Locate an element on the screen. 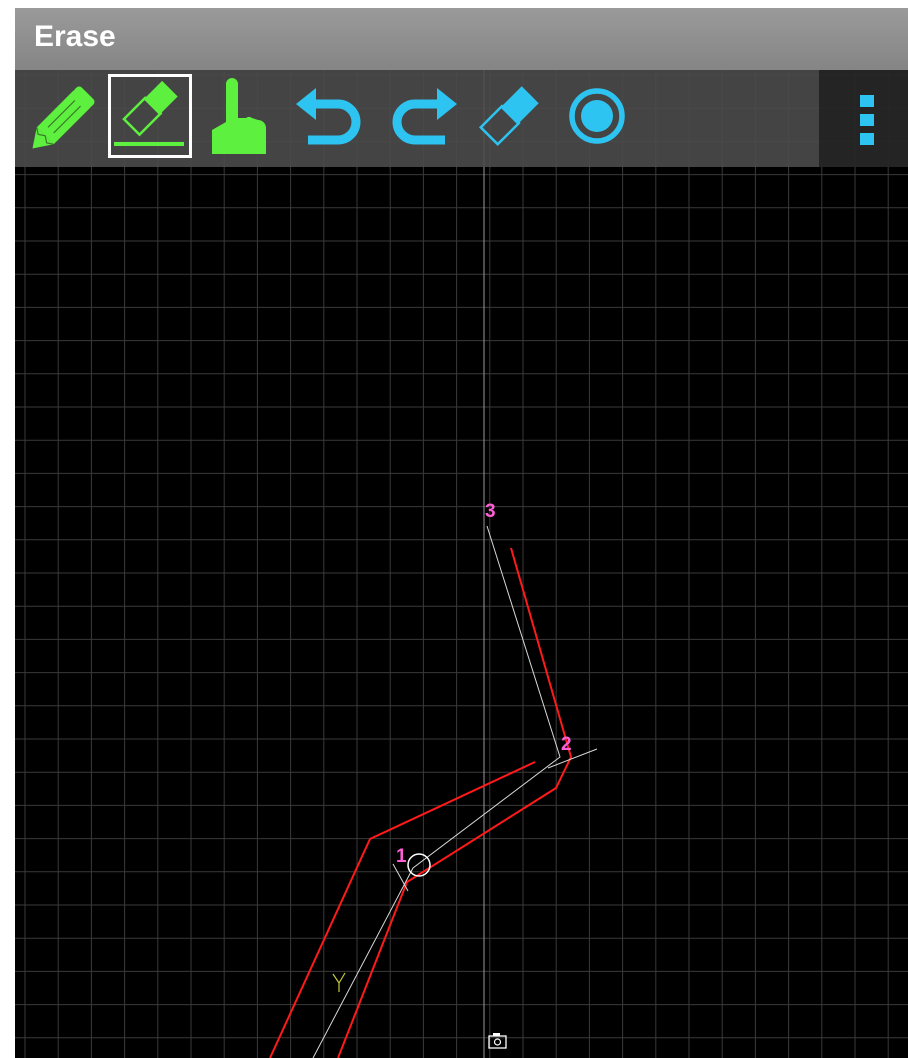 The image size is (908, 1058). toolbar is located at coordinates (417, 118).